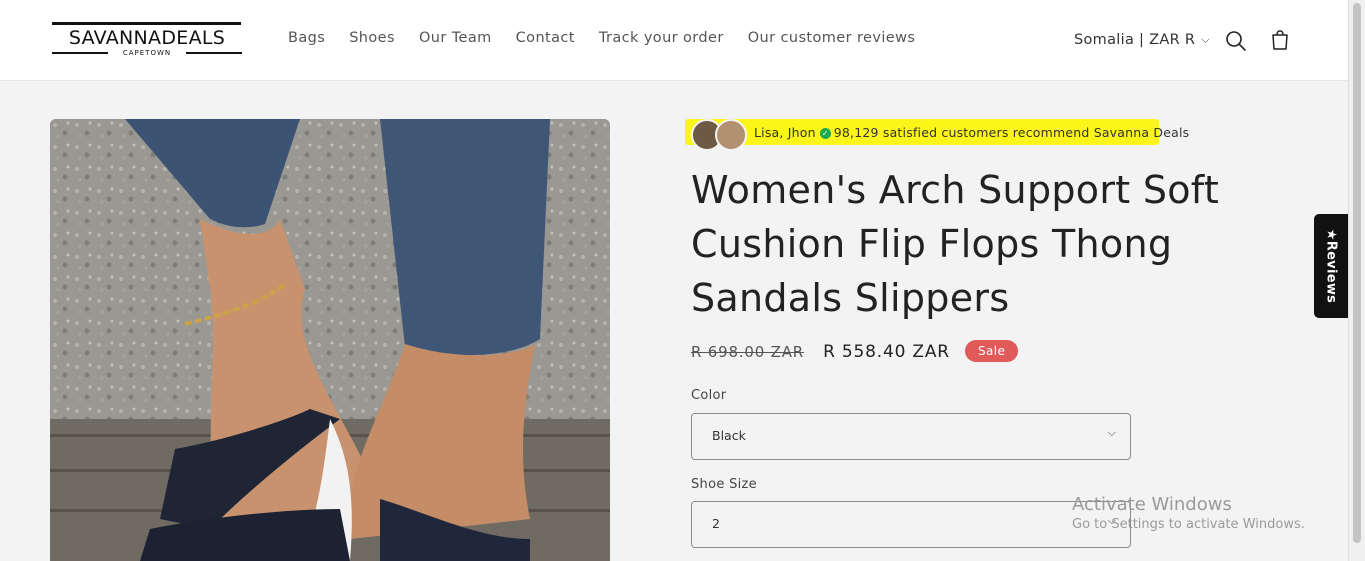 This screenshot has height=561, width=1365. I want to click on reviews-tab: ★Reviews, so click(1331, 266).